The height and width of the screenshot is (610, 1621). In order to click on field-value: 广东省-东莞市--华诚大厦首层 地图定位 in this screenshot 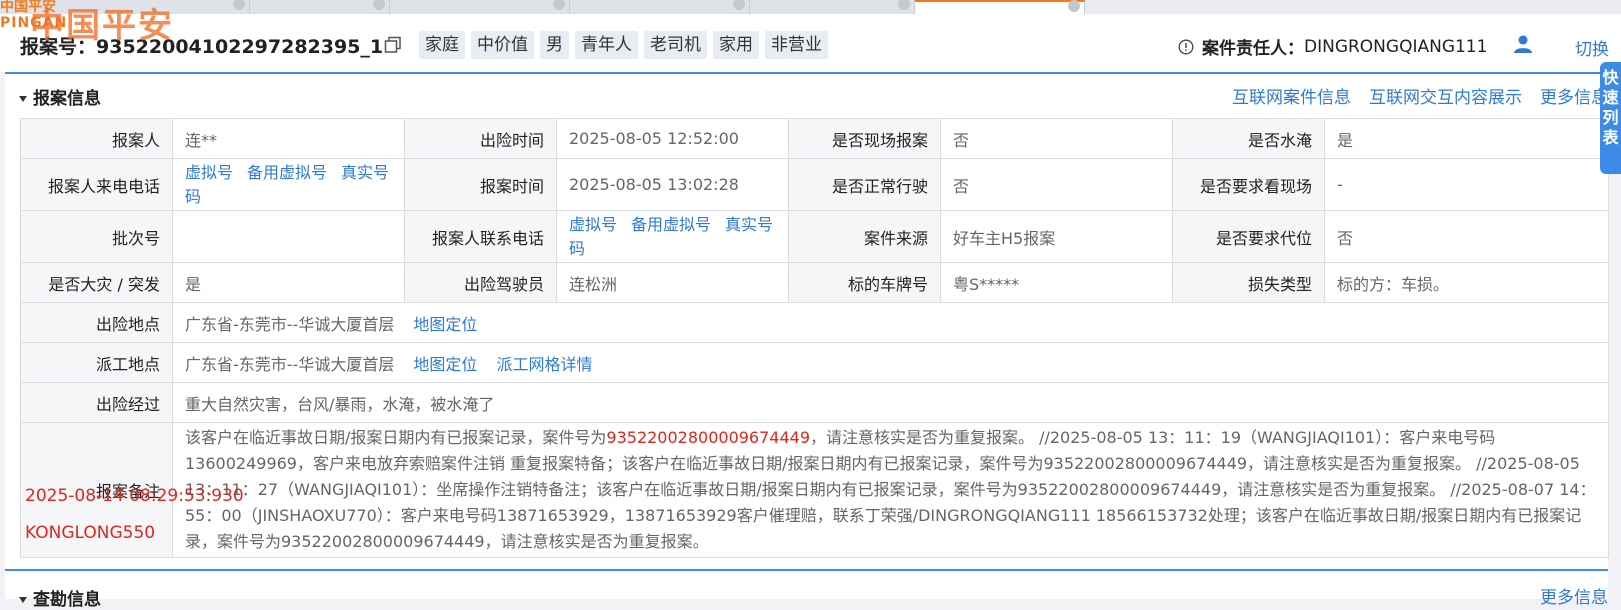, I will do `click(890, 322)`.